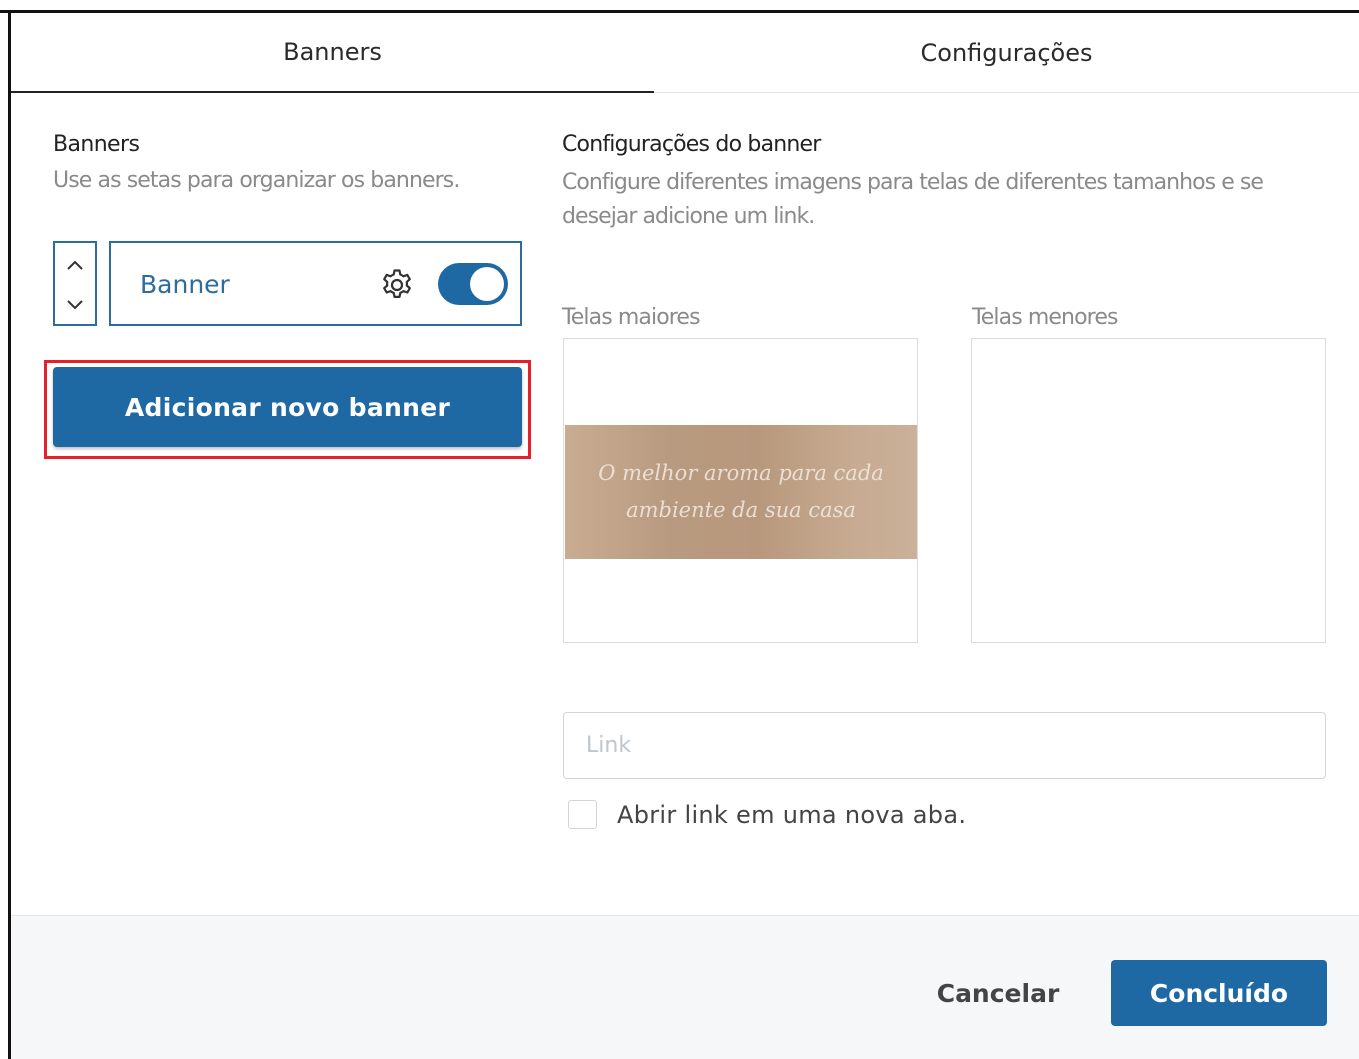 This screenshot has width=1359, height=1059. Describe the element at coordinates (944, 745) in the screenshot. I see `link-input` at that location.